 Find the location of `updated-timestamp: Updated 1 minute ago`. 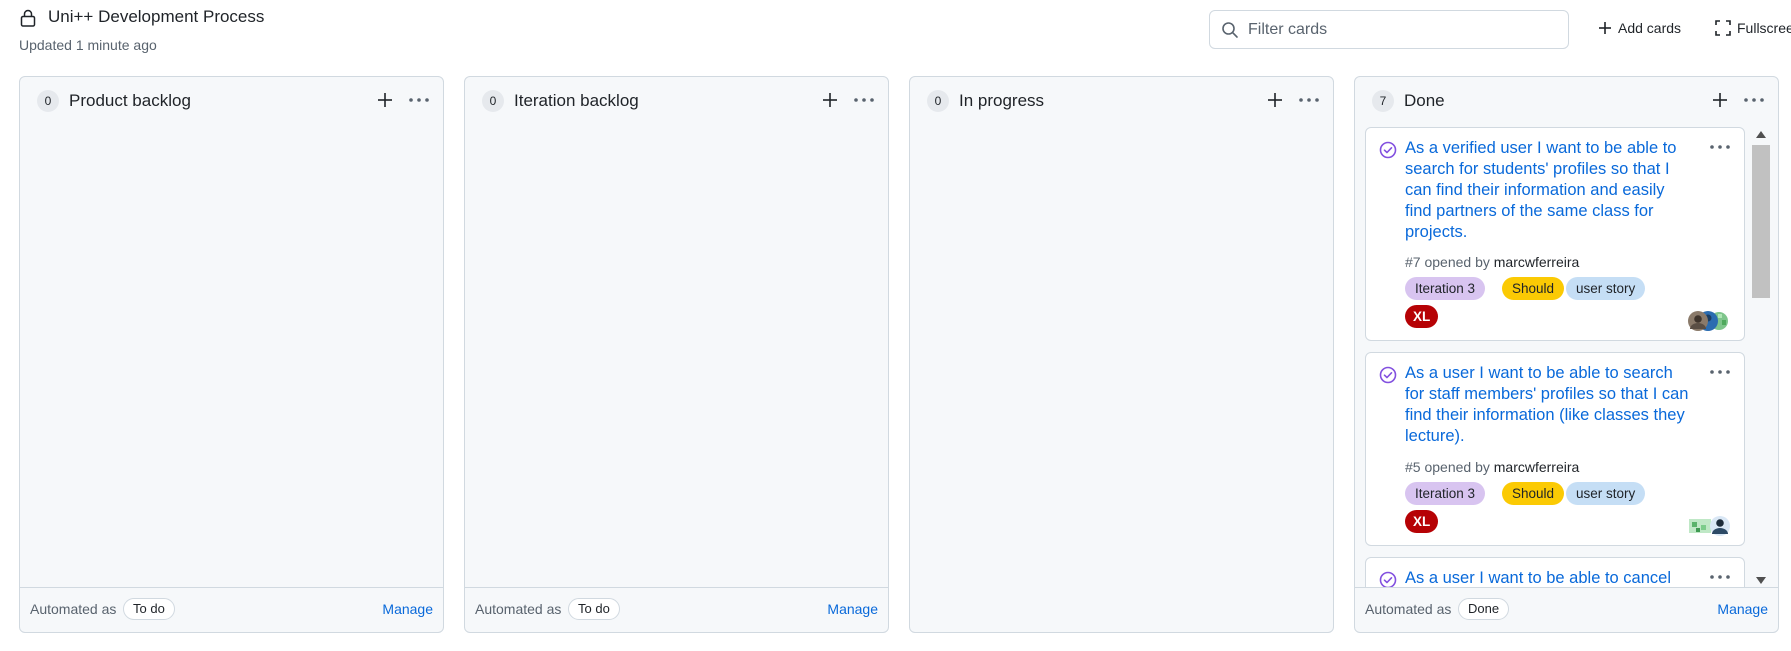

updated-timestamp: Updated 1 minute ago is located at coordinates (88, 45).